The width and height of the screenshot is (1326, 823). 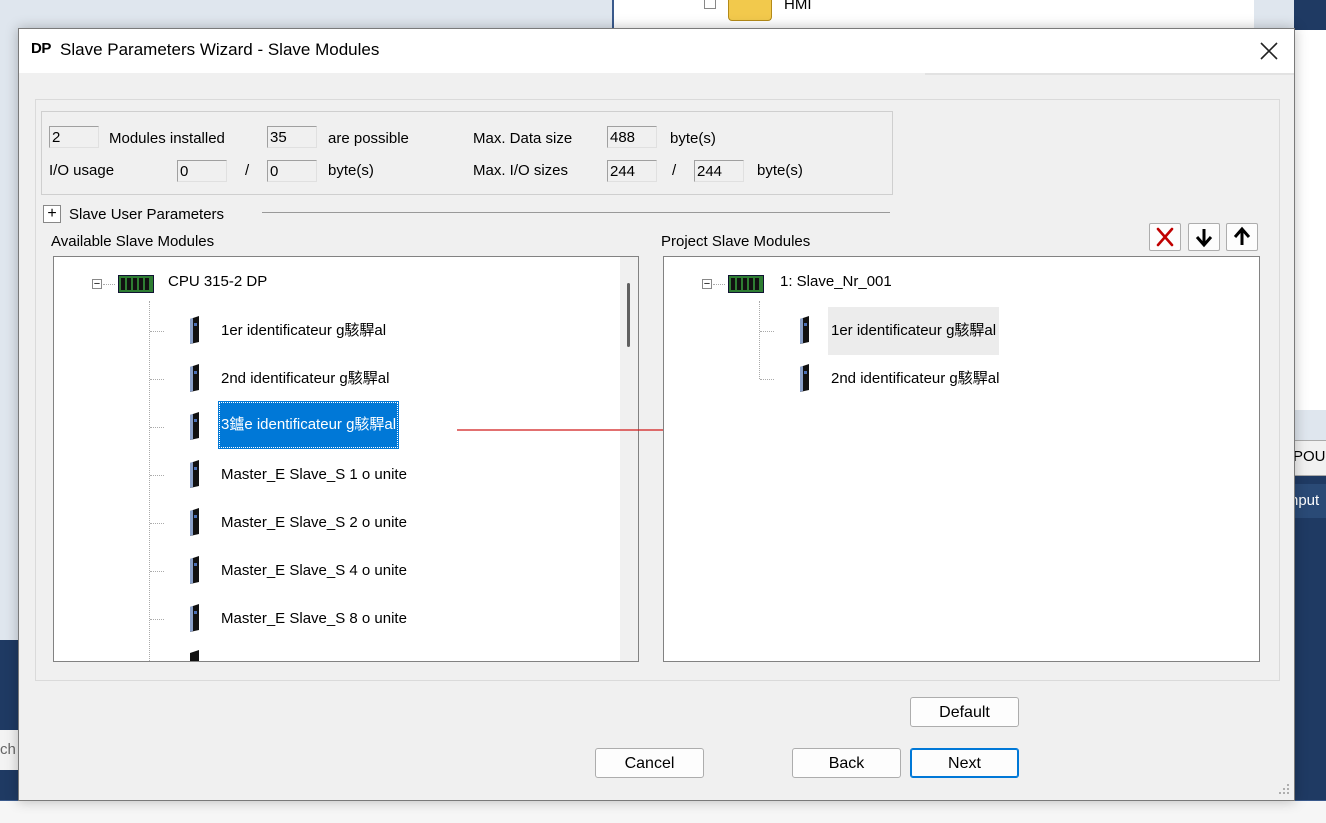 I want to click on back-button: Back, so click(x=846, y=763).